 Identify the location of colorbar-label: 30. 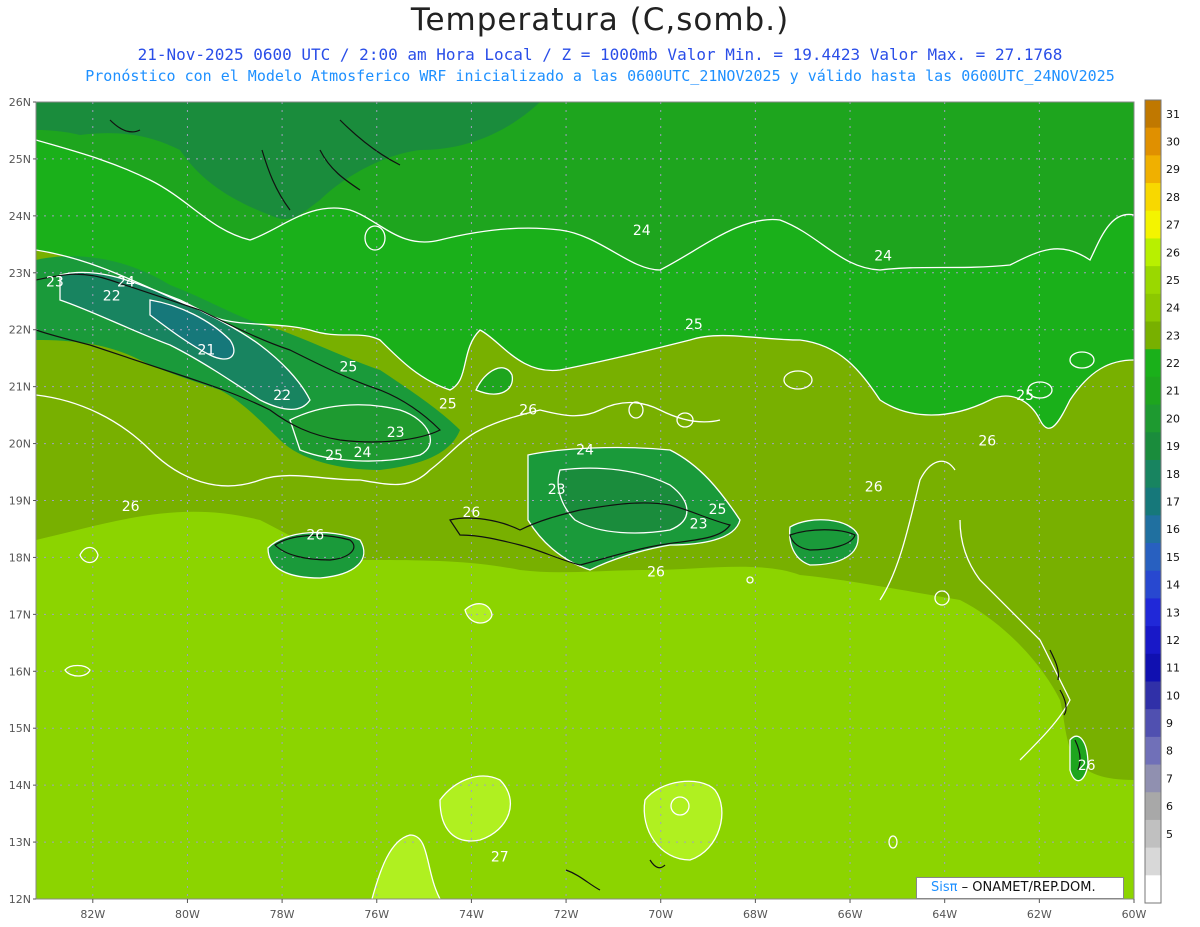
(1173, 142).